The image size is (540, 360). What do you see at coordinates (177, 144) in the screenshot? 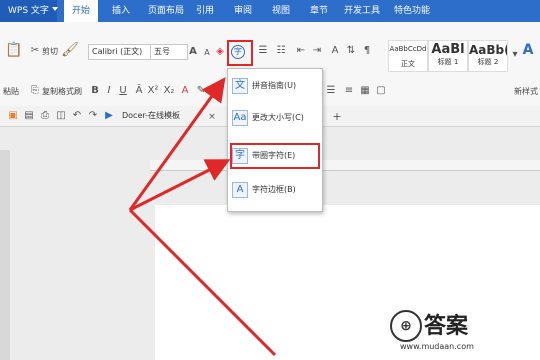
I see `arrow-to-dropdown-button` at bounding box center [177, 144].